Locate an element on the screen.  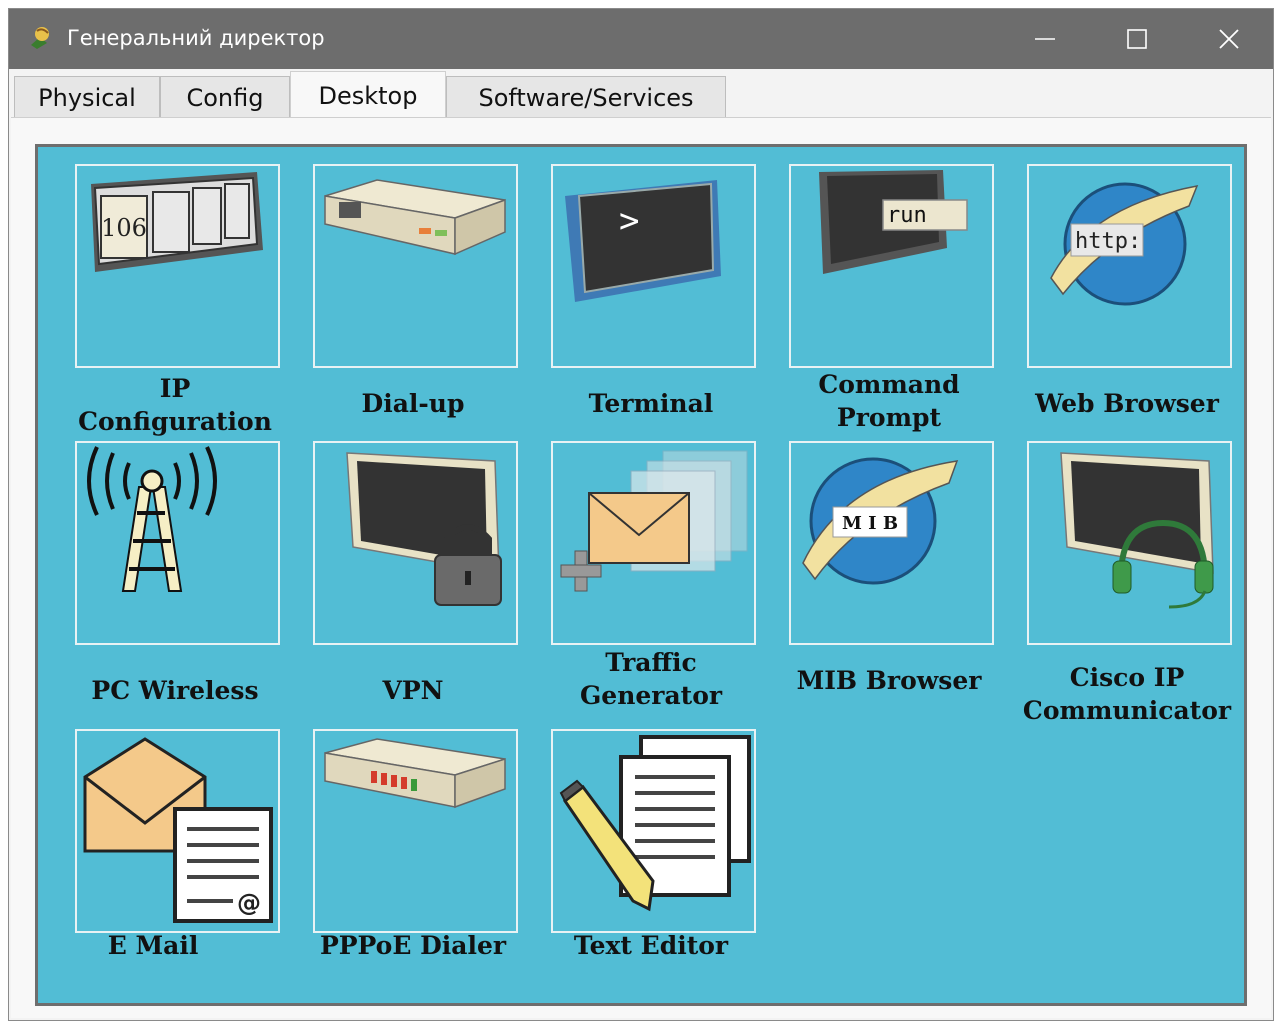
maximize-button is located at coordinates (1137, 39).